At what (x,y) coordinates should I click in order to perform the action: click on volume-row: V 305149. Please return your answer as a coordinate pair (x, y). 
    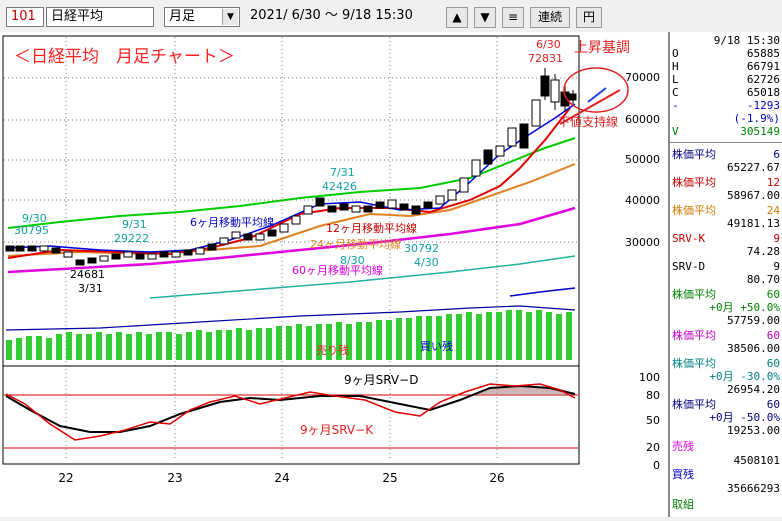
    Looking at the image, I should click on (726, 131).